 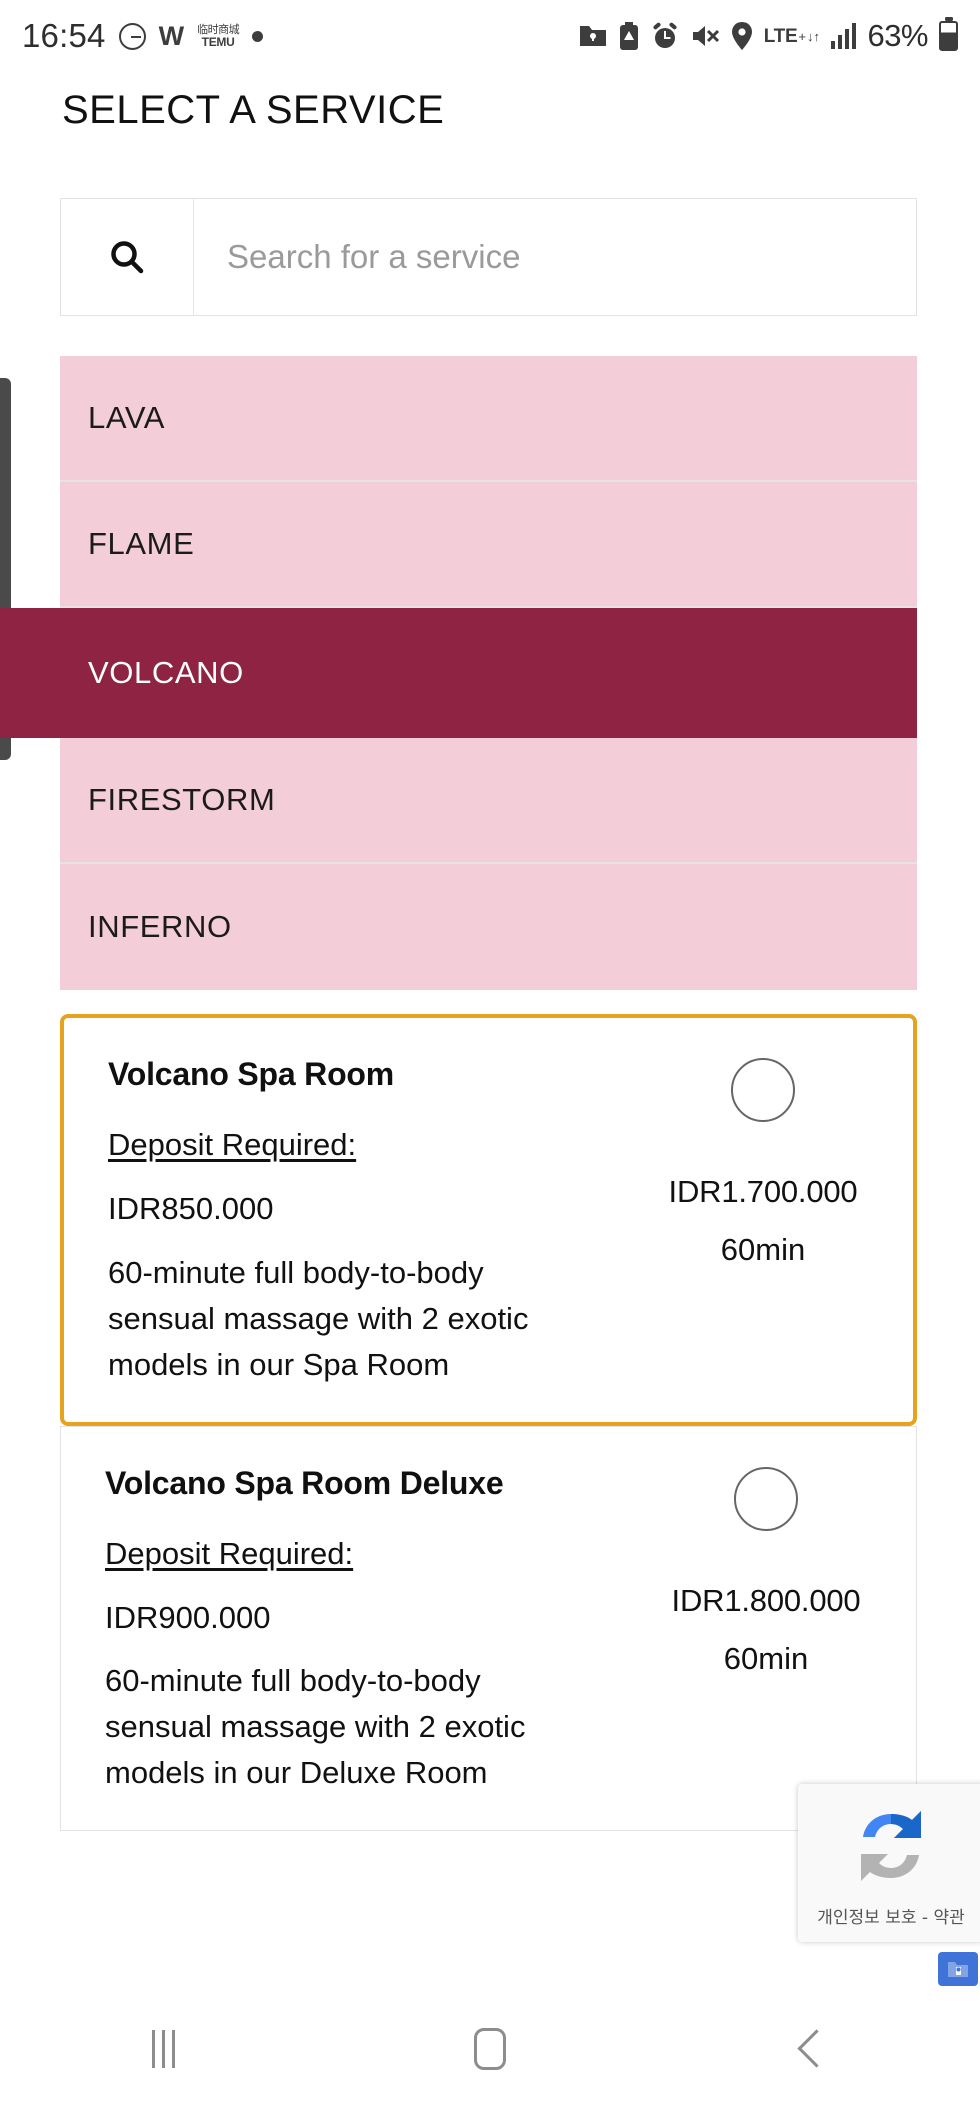 I want to click on recents-icon, so click(x=163, y=2048).